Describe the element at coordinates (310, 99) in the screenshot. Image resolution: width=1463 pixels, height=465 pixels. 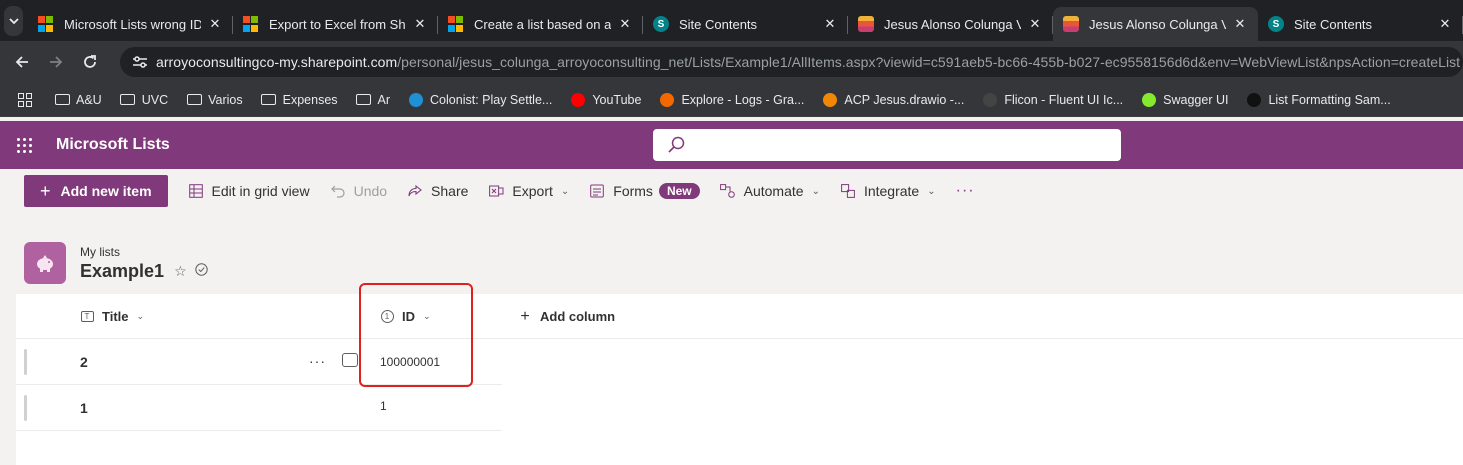
I see `bookmark-label: Expenses` at that location.